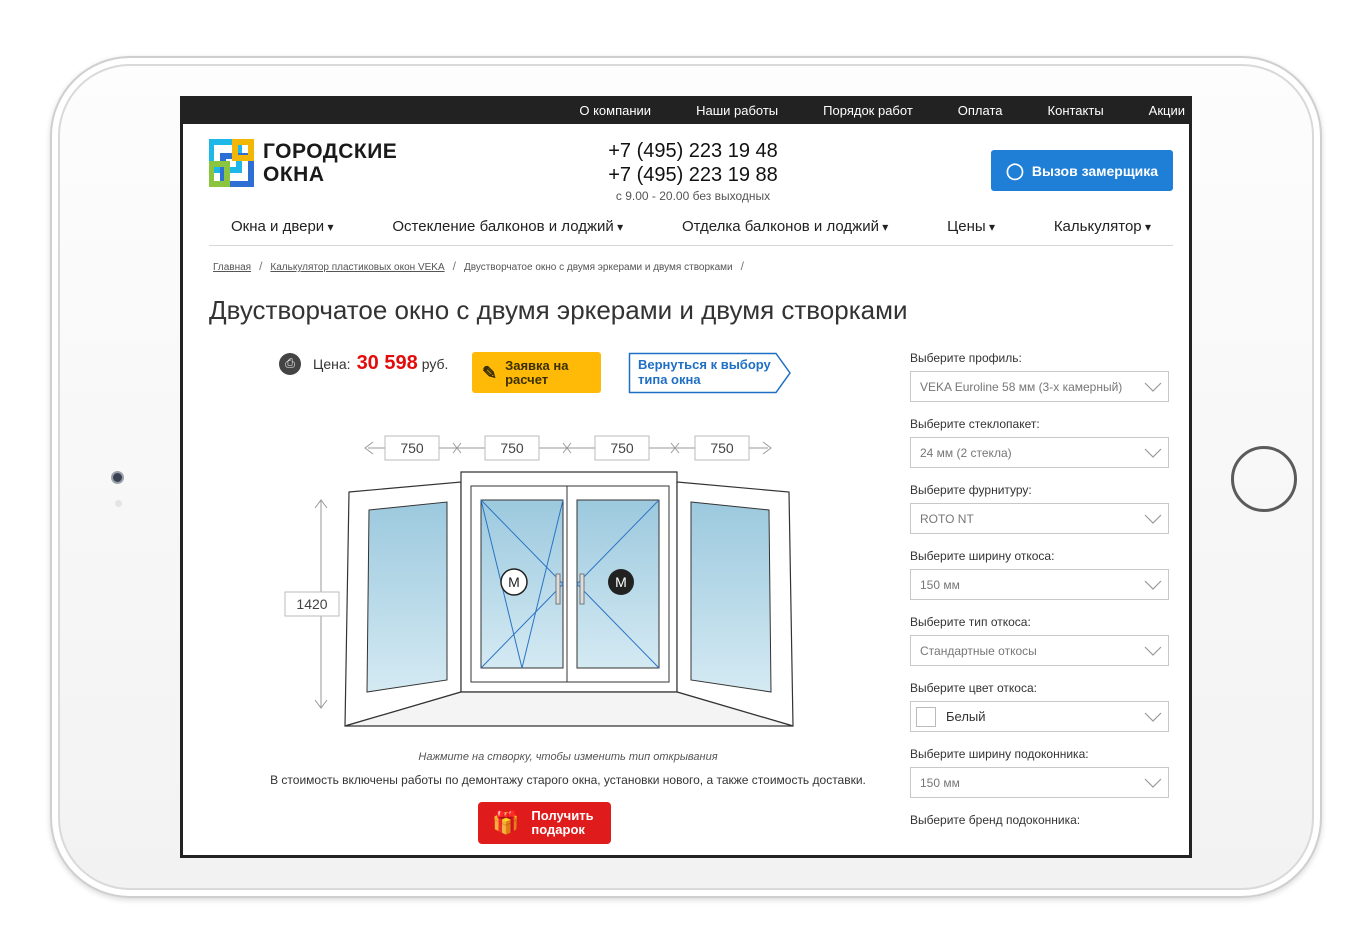 The height and width of the screenshot is (949, 1366). I want to click on field-hardware: Выберите фурнитуру: ROTO NT, so click(1039, 508).